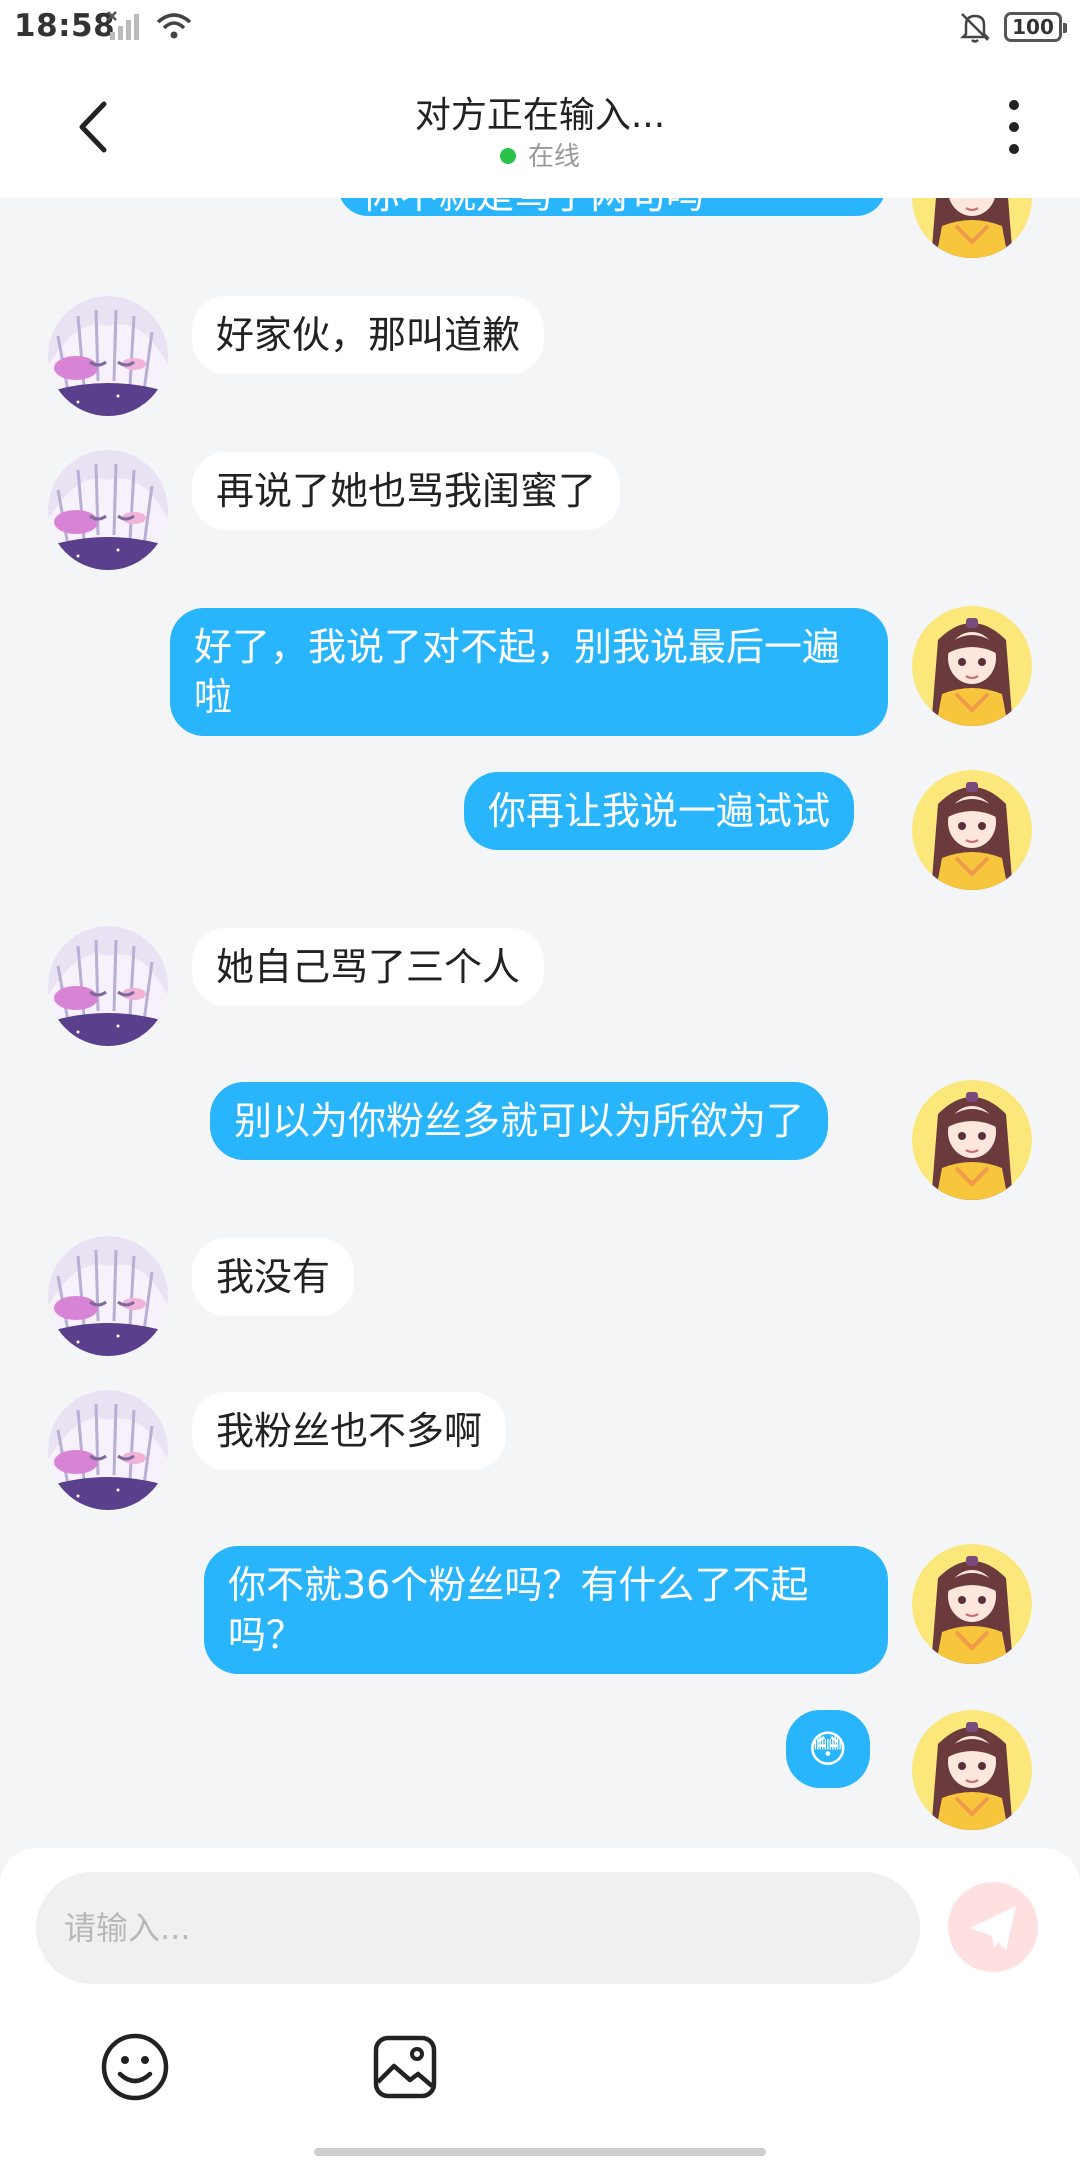  Describe the element at coordinates (135, 2067) in the screenshot. I see `emoji-button` at that location.